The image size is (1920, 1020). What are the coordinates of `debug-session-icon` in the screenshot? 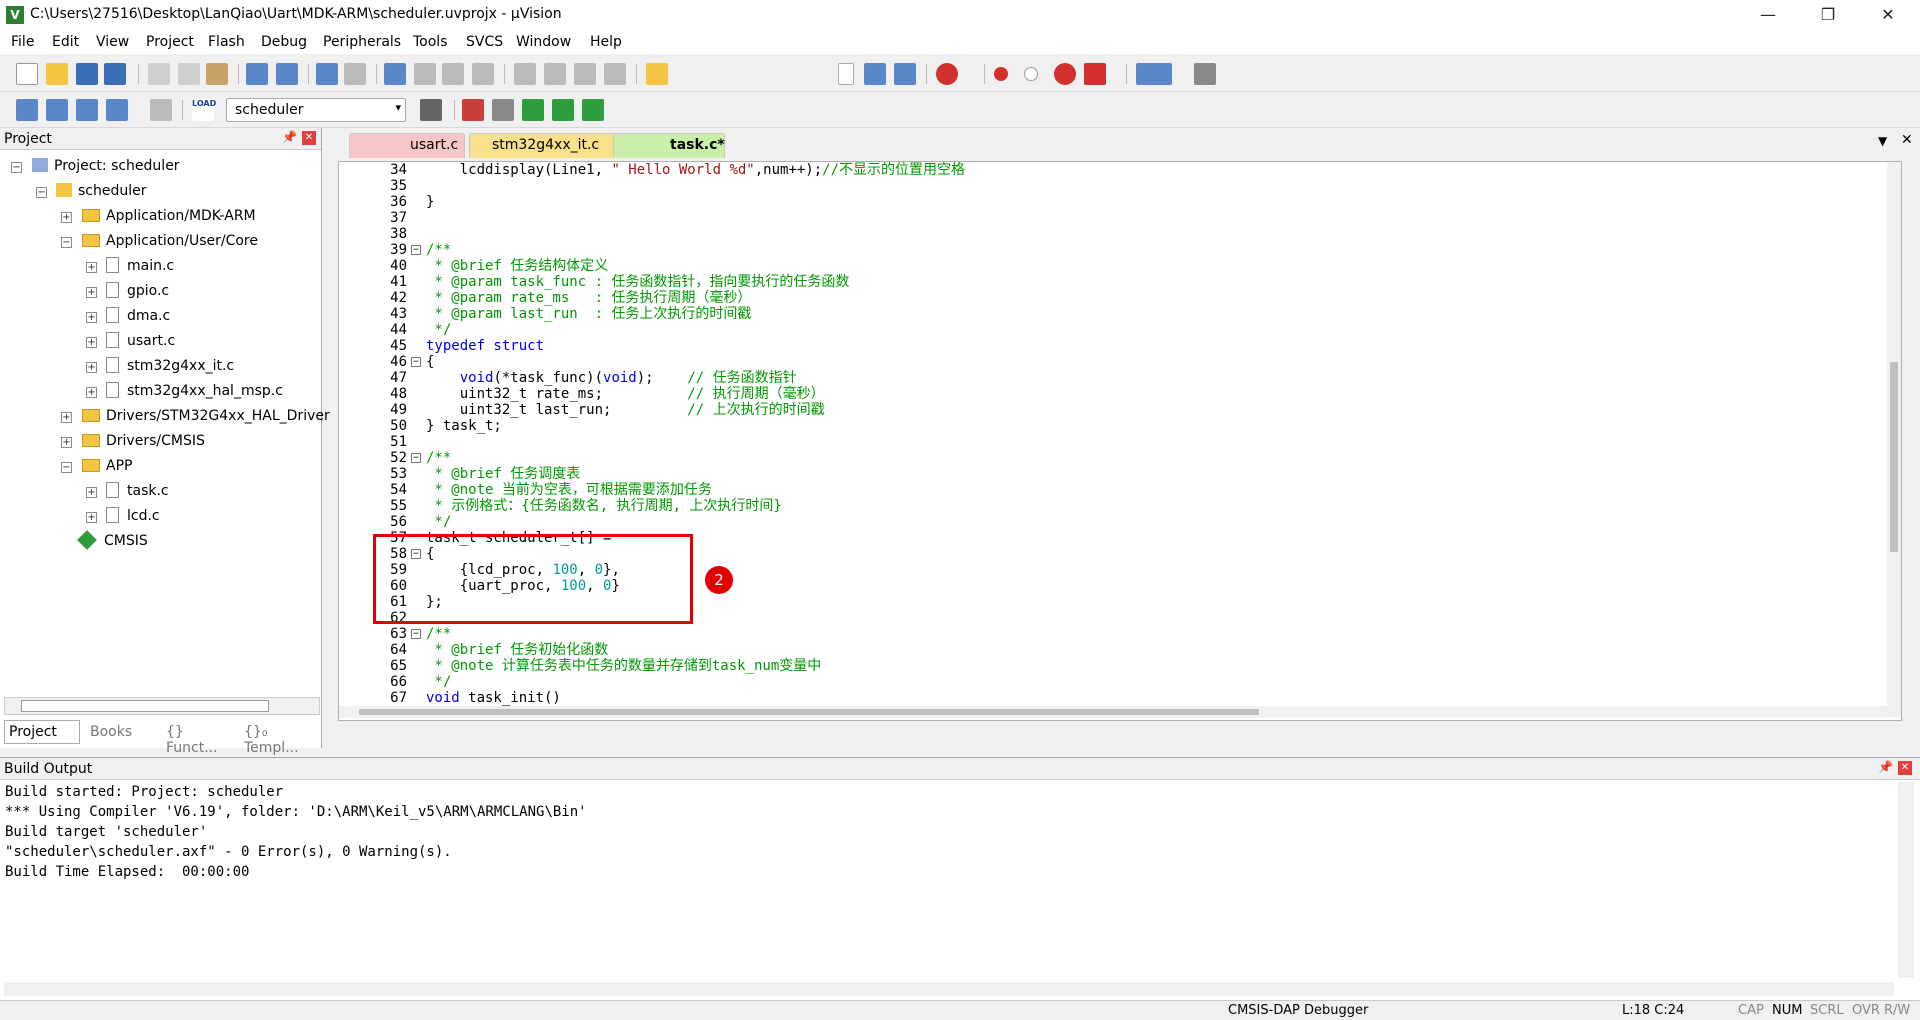 It's located at (947, 74).